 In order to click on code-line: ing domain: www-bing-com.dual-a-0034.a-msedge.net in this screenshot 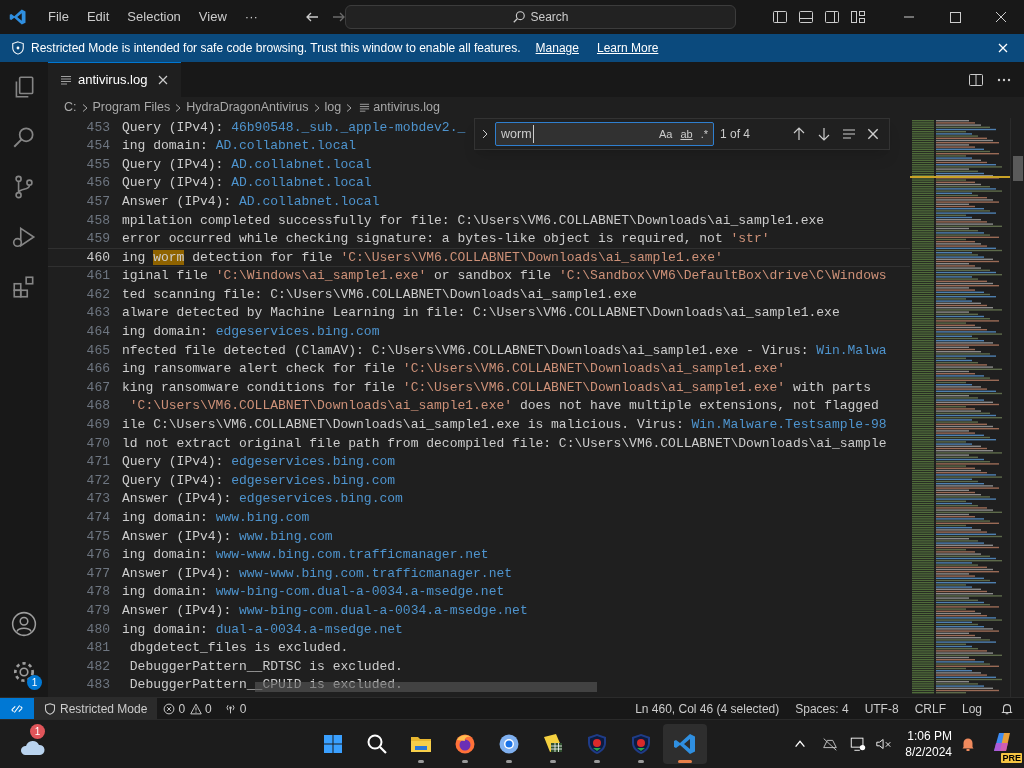, I will do `click(313, 592)`.